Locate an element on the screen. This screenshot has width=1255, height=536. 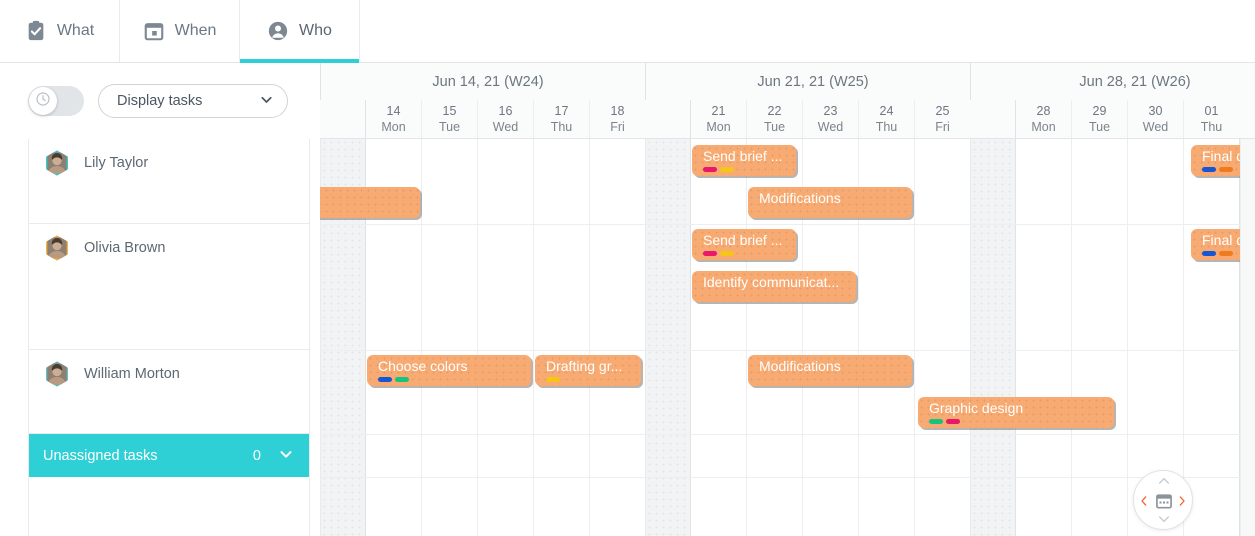
week-header: Jun 14, 21 (W24) is located at coordinates (487, 81).